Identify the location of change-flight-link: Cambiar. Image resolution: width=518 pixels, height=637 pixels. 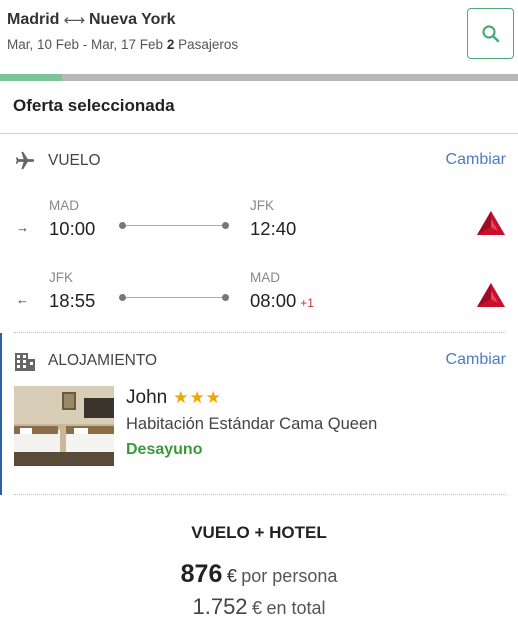
(476, 160).